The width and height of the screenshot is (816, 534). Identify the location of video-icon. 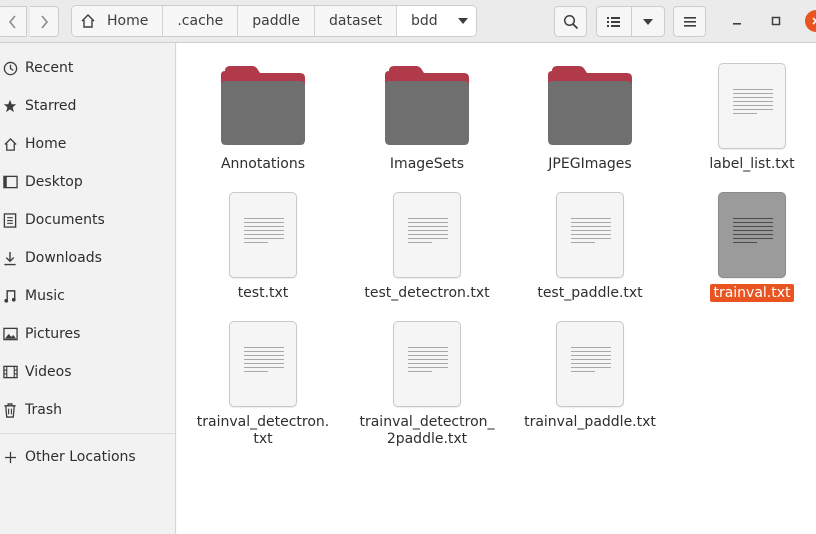
(10, 372).